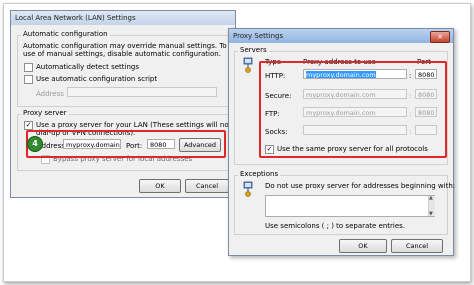 Image resolution: width=474 pixels, height=285 pixels. I want to click on proxy-server-group-label: Proxy server, so click(45, 113).